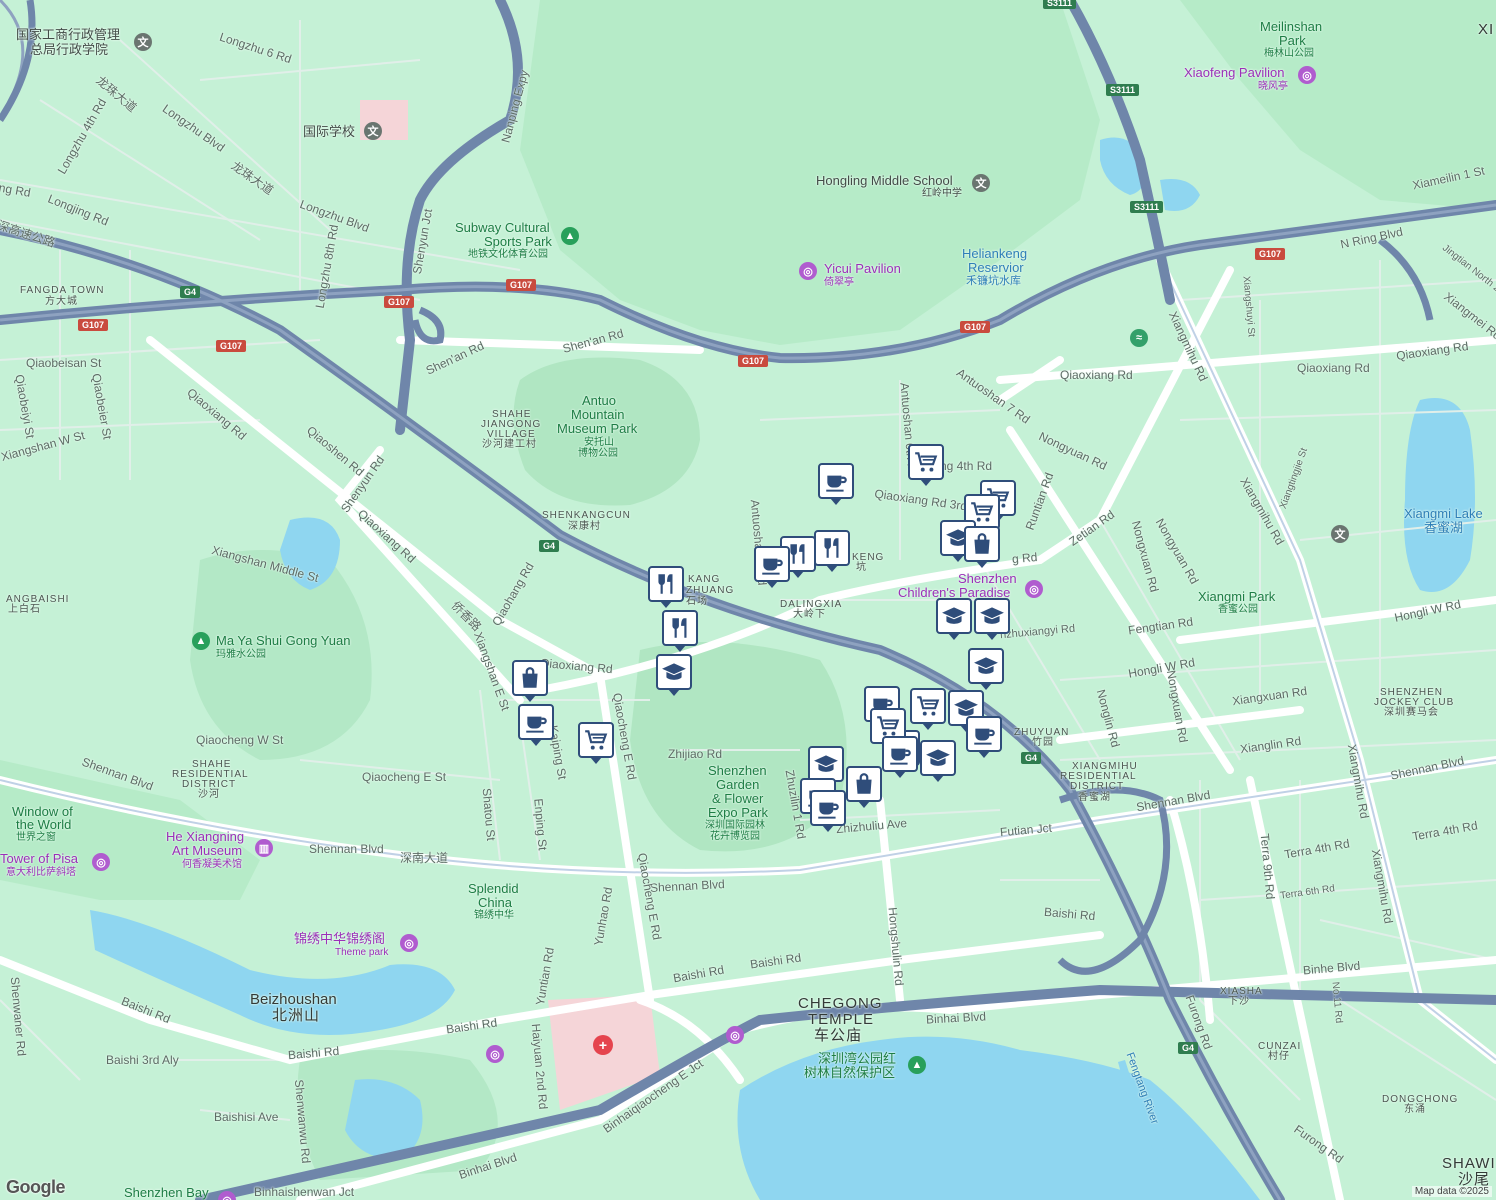 This screenshot has height=1200, width=1496. Describe the element at coordinates (993, 281) in the screenshot. I see `water-label: 禾镰坑水库` at that location.